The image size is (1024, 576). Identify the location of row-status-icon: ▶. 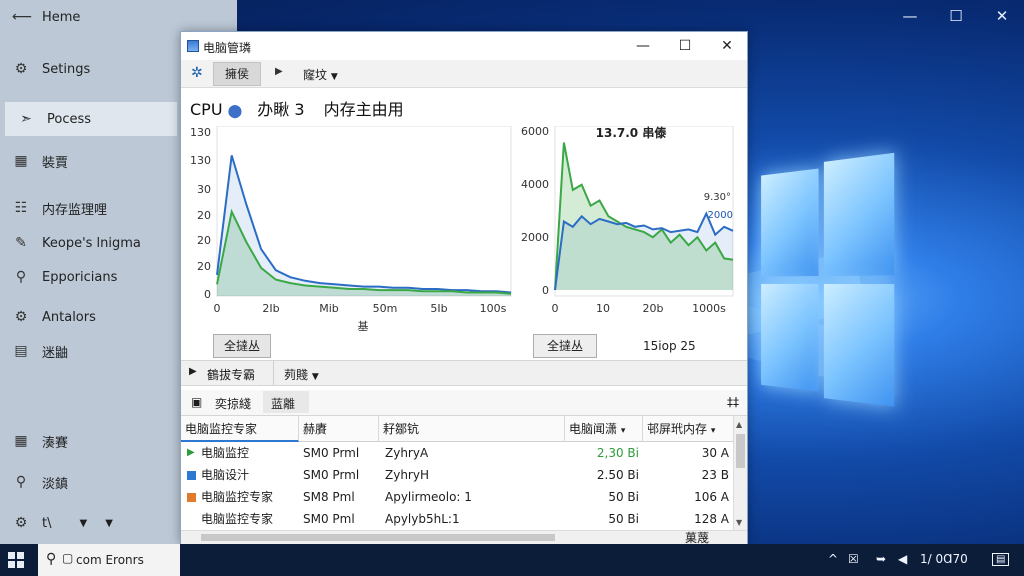
(191, 452).